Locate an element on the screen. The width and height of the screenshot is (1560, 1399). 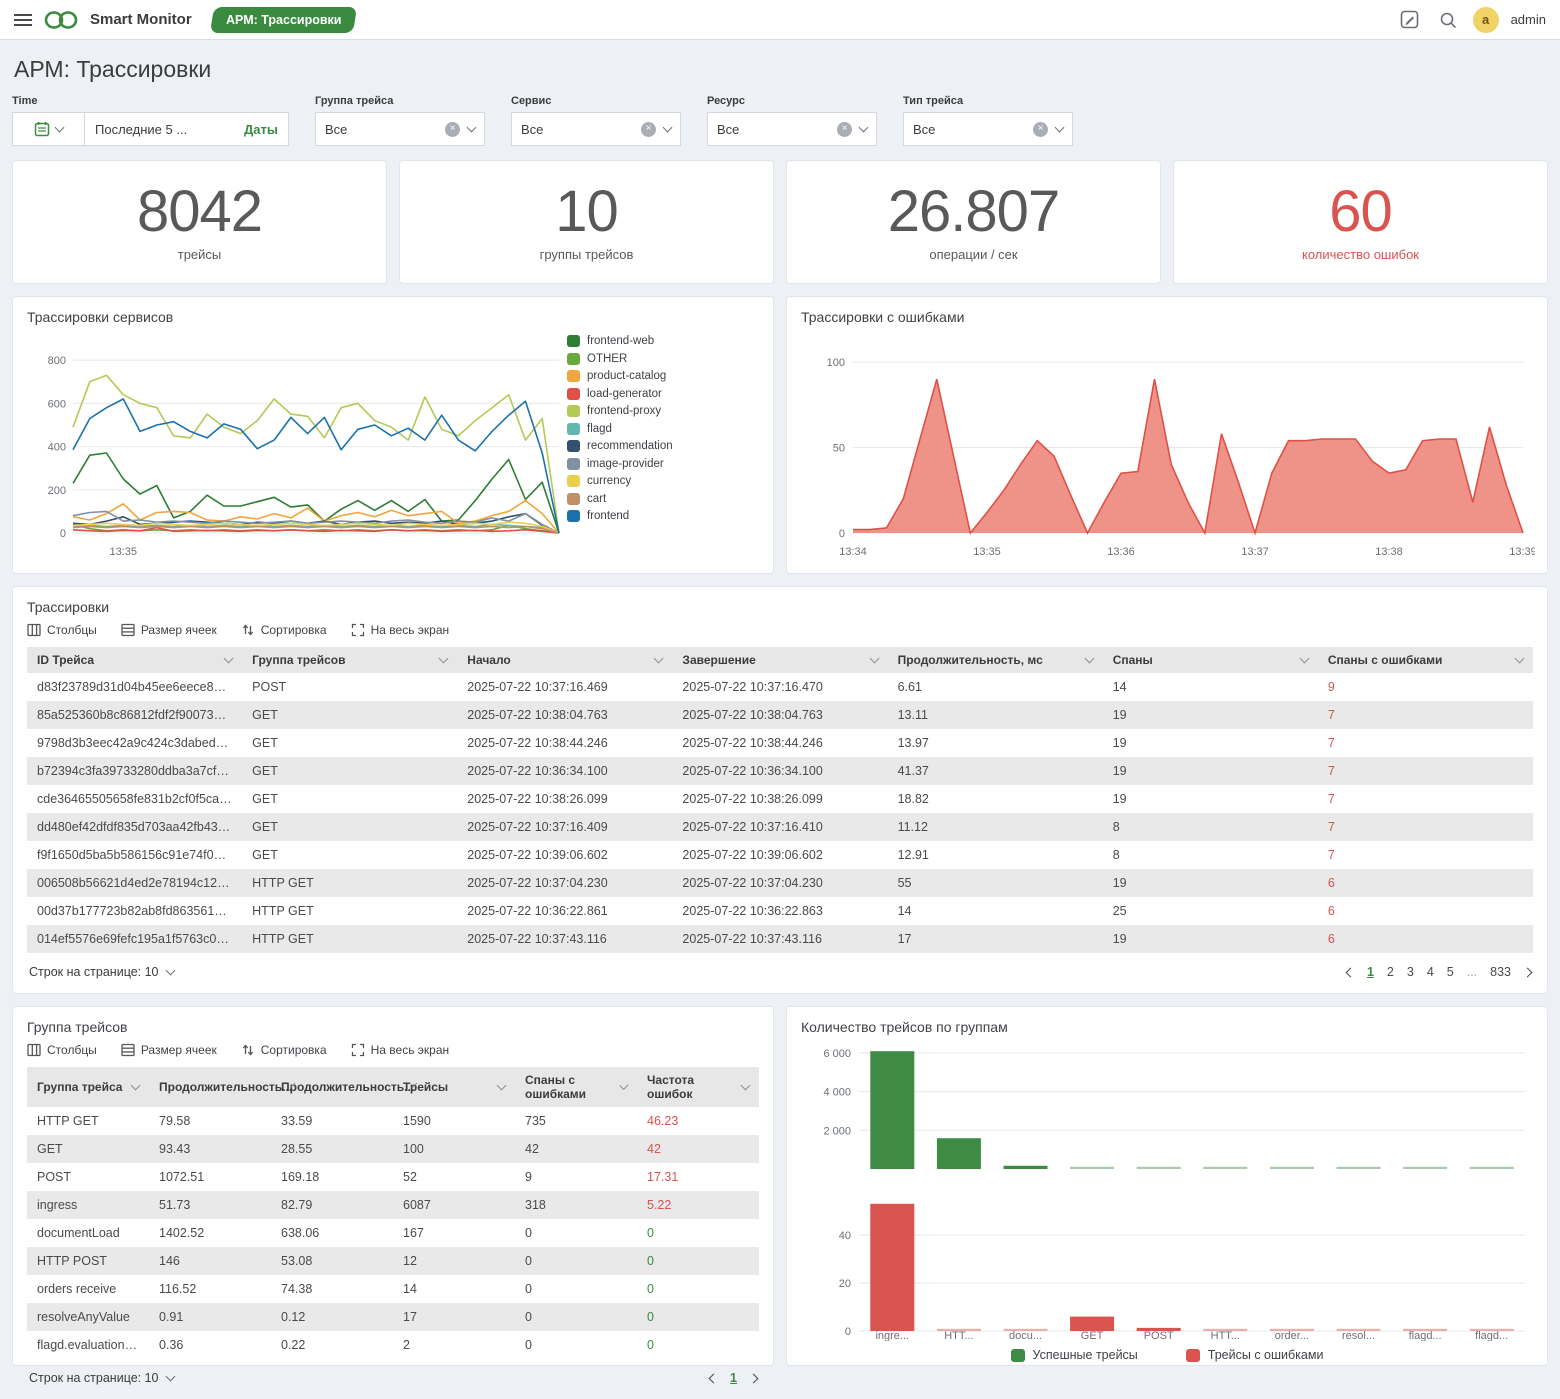
column-header: Продолжительность, мс is located at coordinates (995, 660).